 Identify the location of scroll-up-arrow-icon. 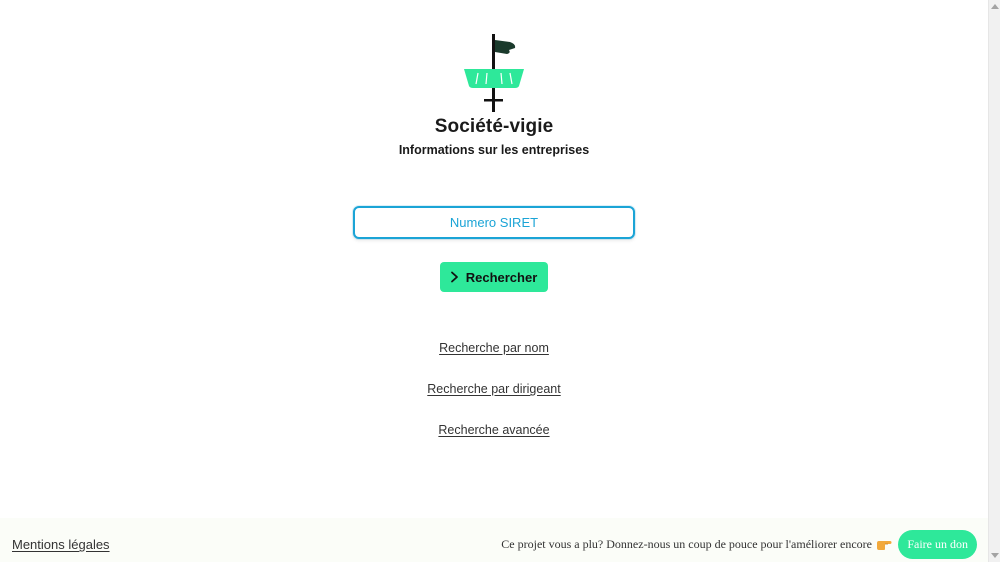
(995, 6).